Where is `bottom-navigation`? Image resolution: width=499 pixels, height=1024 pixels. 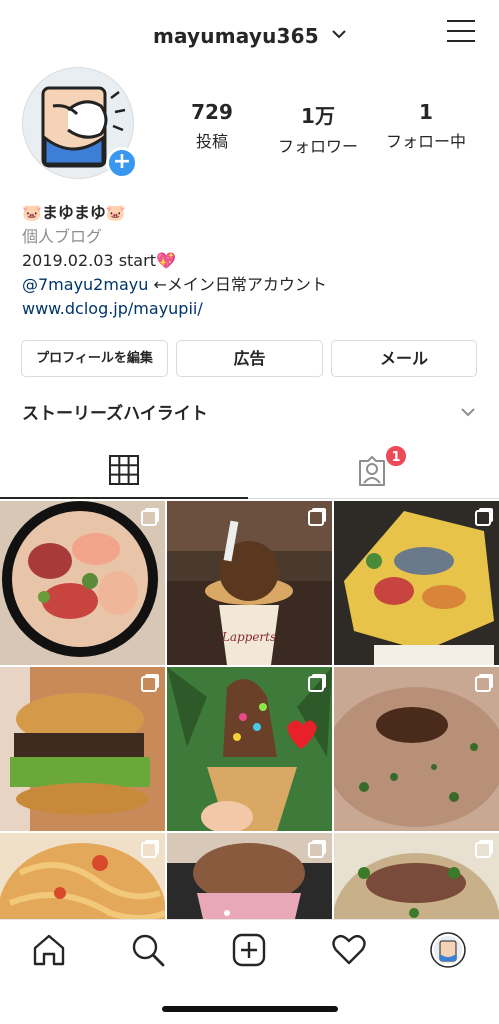 bottom-navigation is located at coordinates (249, 949).